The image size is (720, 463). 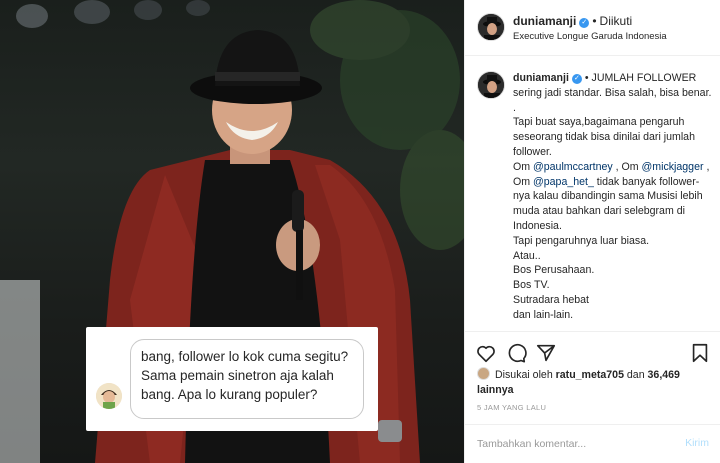 What do you see at coordinates (616, 21) in the screenshot?
I see `follow-status-button: Diikuti` at bounding box center [616, 21].